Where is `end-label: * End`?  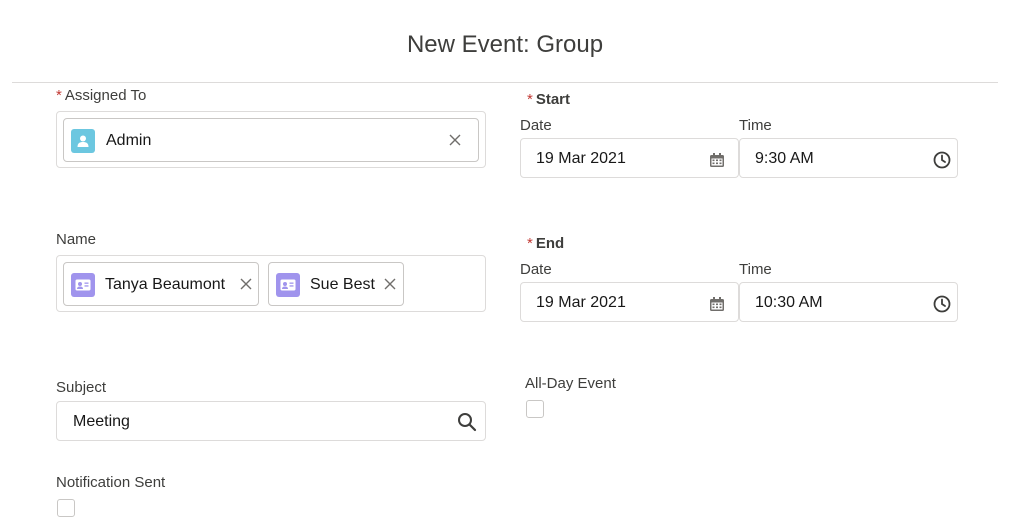 end-label: * End is located at coordinates (545, 243).